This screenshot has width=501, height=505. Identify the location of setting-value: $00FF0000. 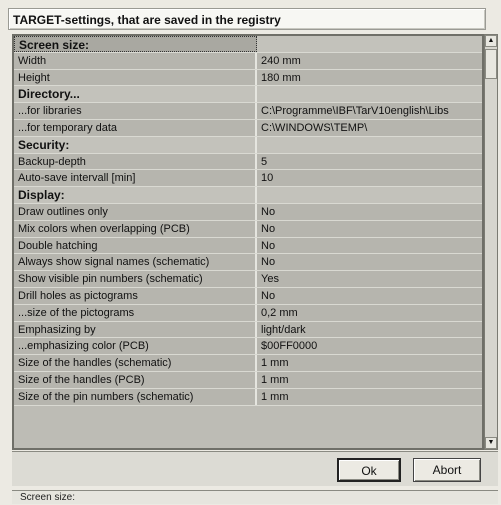
(369, 346).